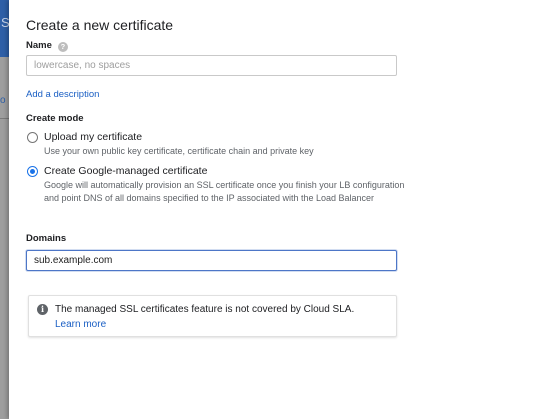  I want to click on name-label-row: Name?, so click(47, 46).